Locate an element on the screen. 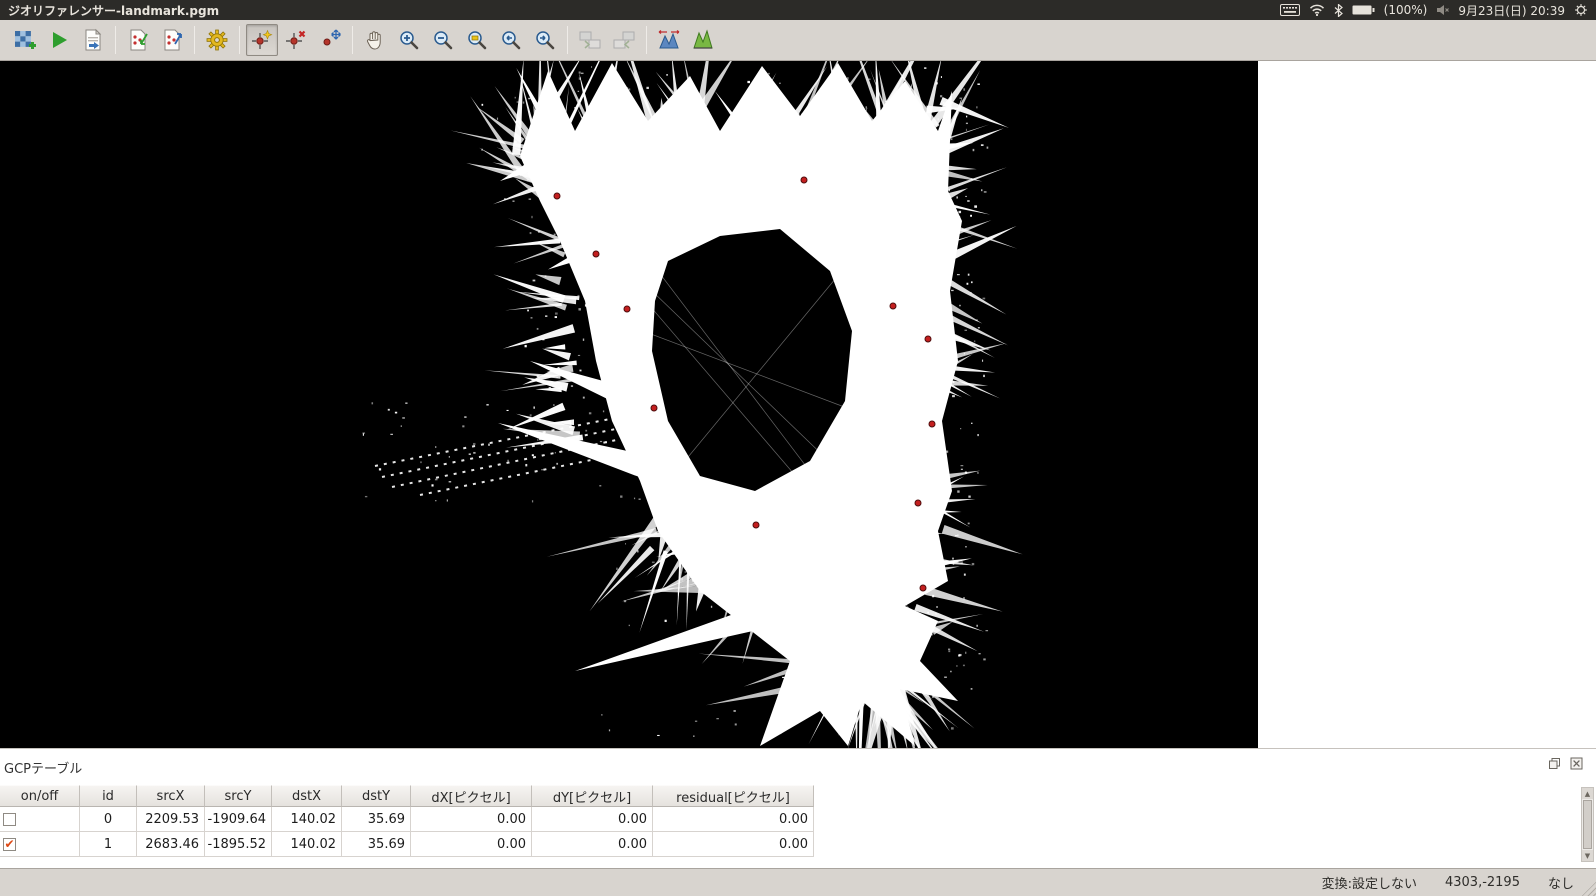 The height and width of the screenshot is (896, 1596). scroll-down-arrow-icon: ▼ is located at coordinates (1587, 855).